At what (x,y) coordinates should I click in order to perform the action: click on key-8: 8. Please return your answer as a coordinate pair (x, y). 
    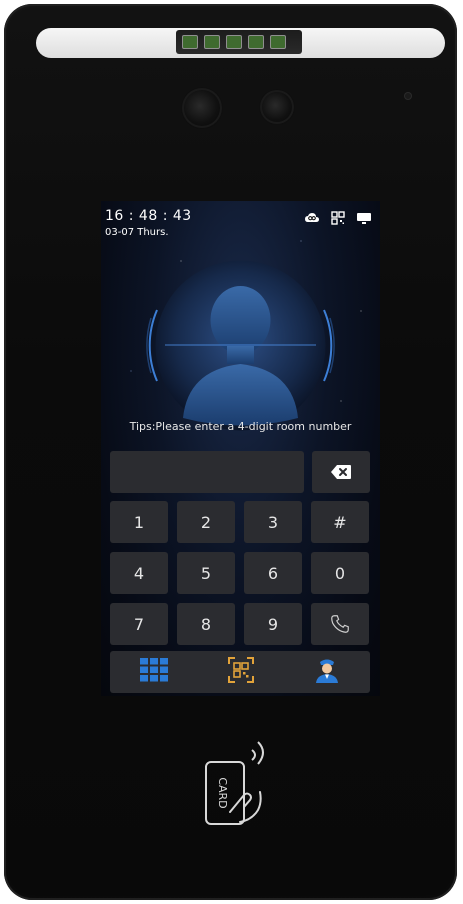
    Looking at the image, I should click on (206, 624).